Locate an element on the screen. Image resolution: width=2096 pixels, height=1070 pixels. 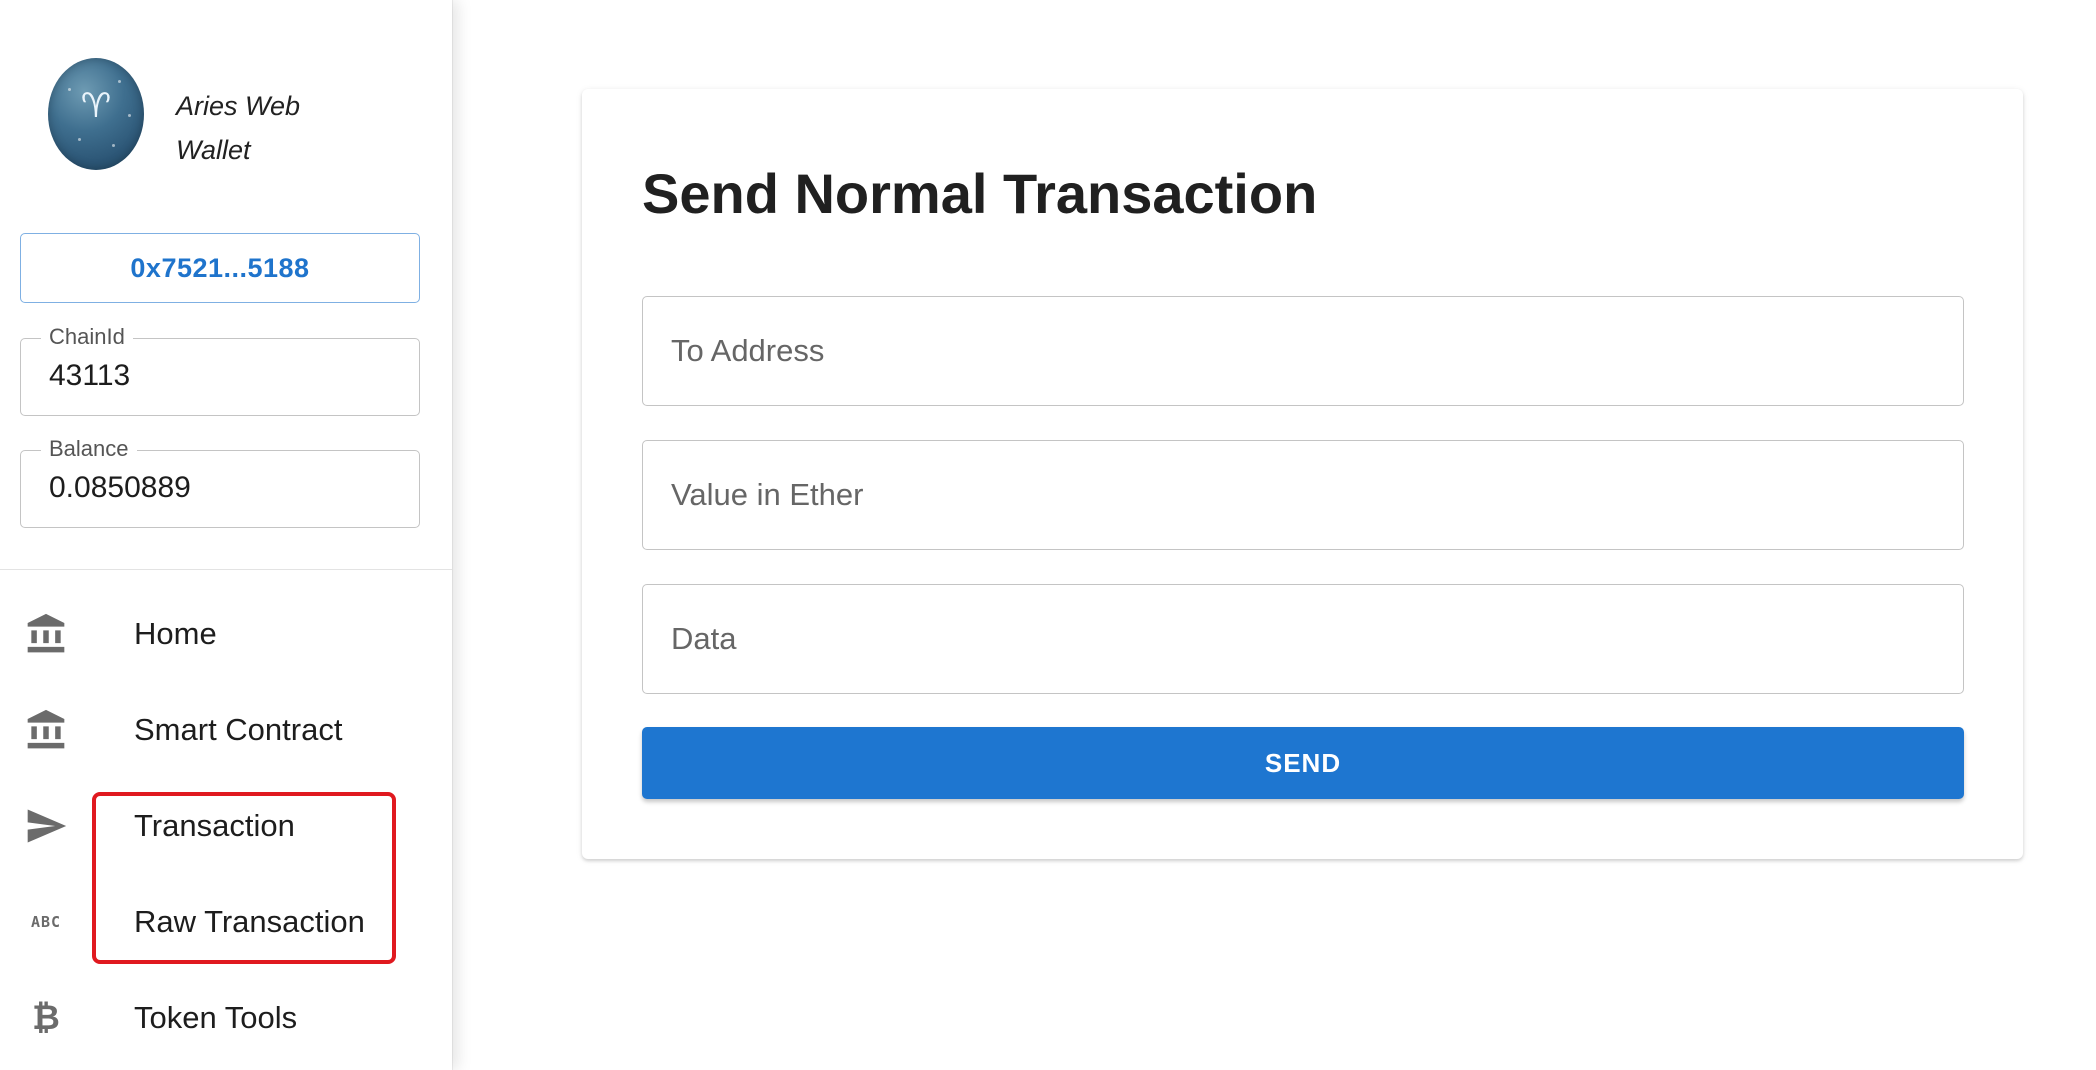
aries-zodiac-icon: ♈ is located at coordinates (96, 114).